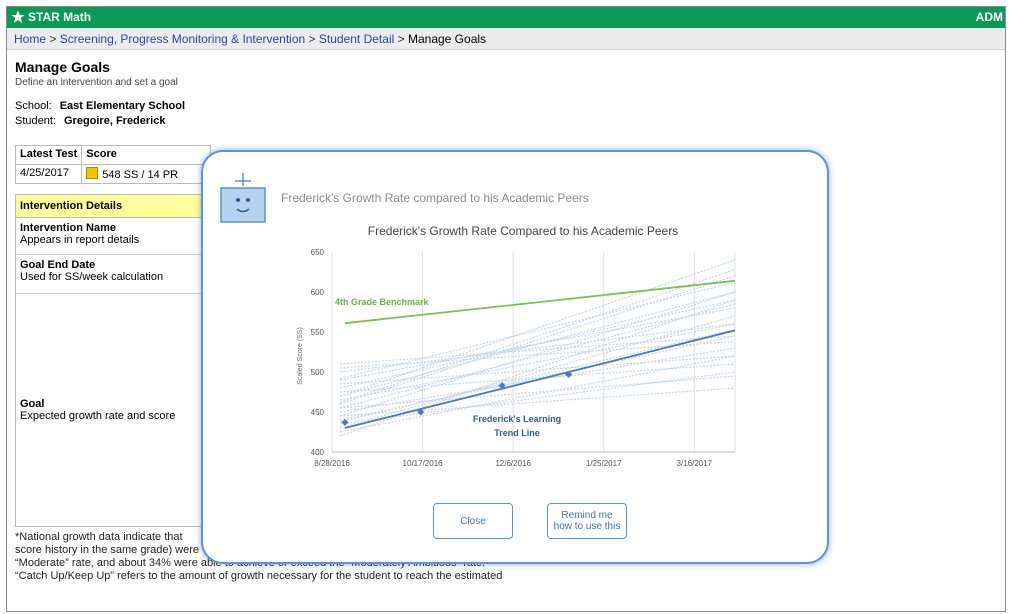  I want to click on y-tick-label: 450, so click(318, 412).